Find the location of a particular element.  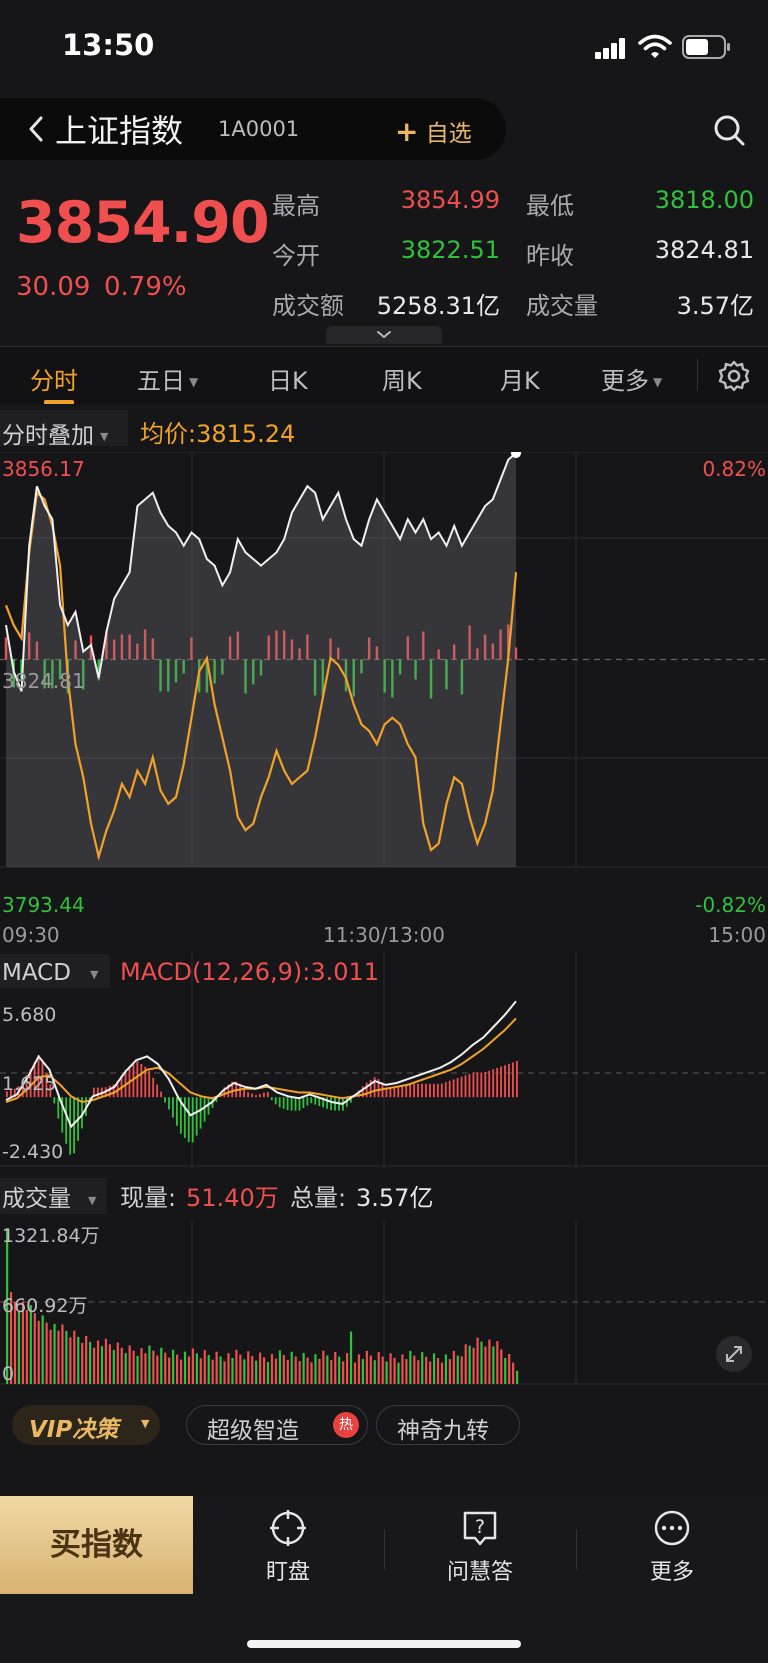

status-time: 13:50 is located at coordinates (108, 45).